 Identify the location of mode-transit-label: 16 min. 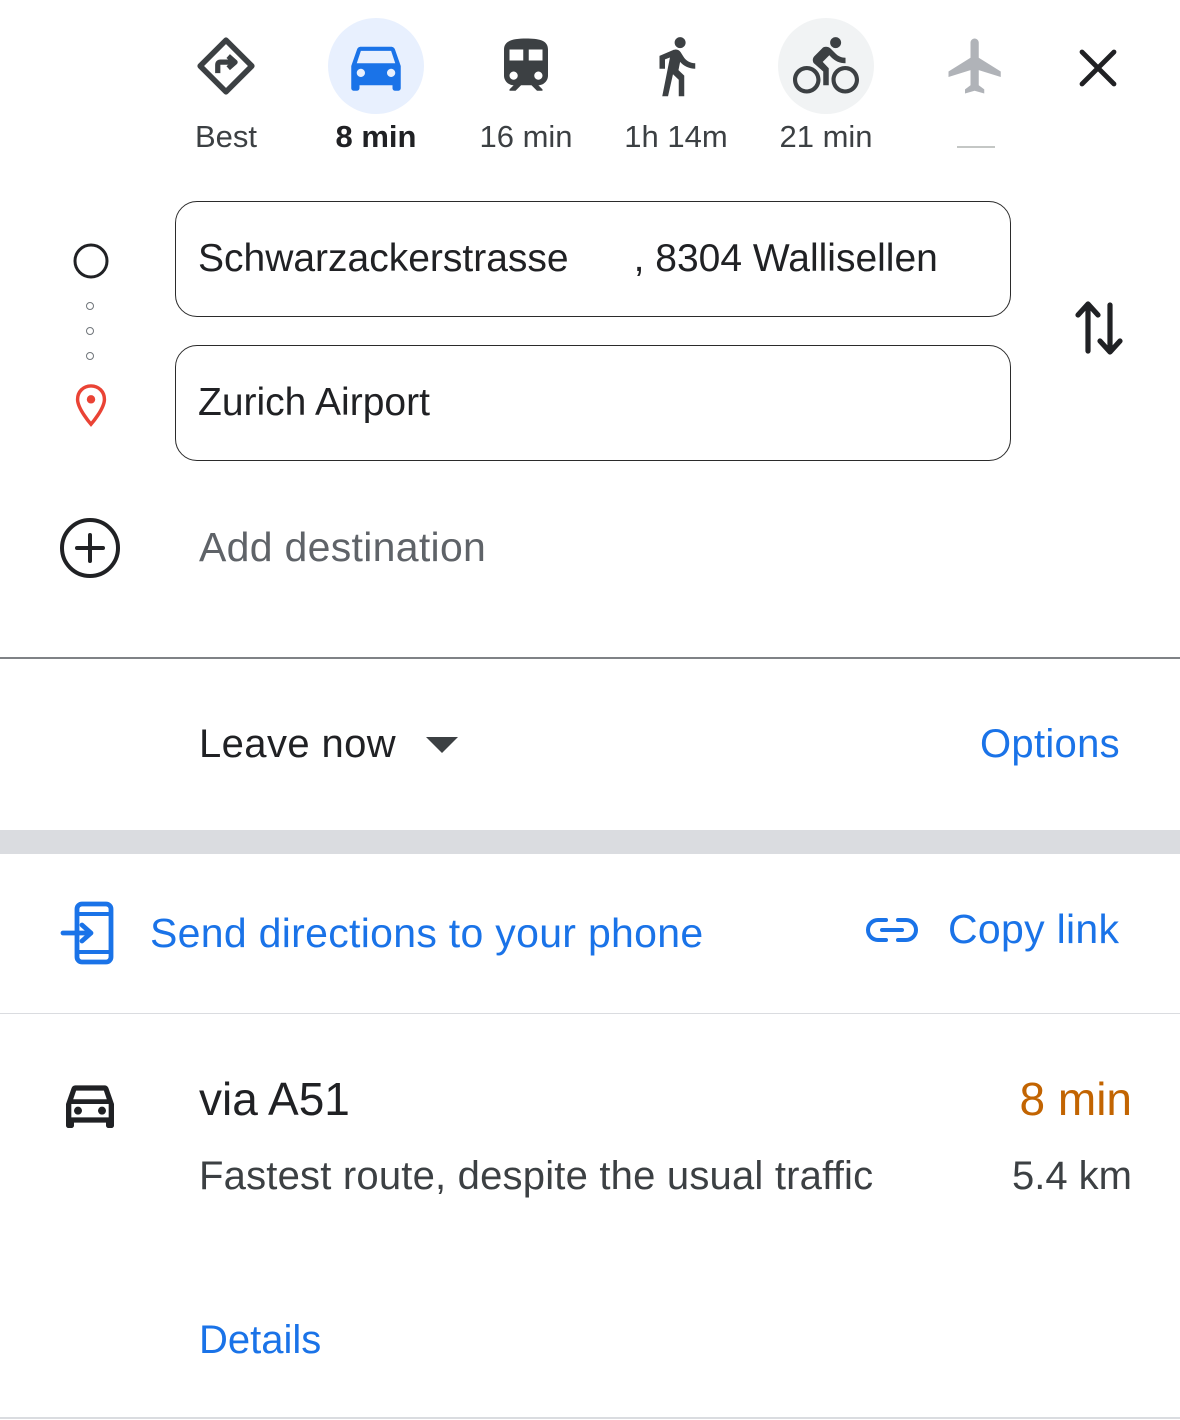
(526, 136).